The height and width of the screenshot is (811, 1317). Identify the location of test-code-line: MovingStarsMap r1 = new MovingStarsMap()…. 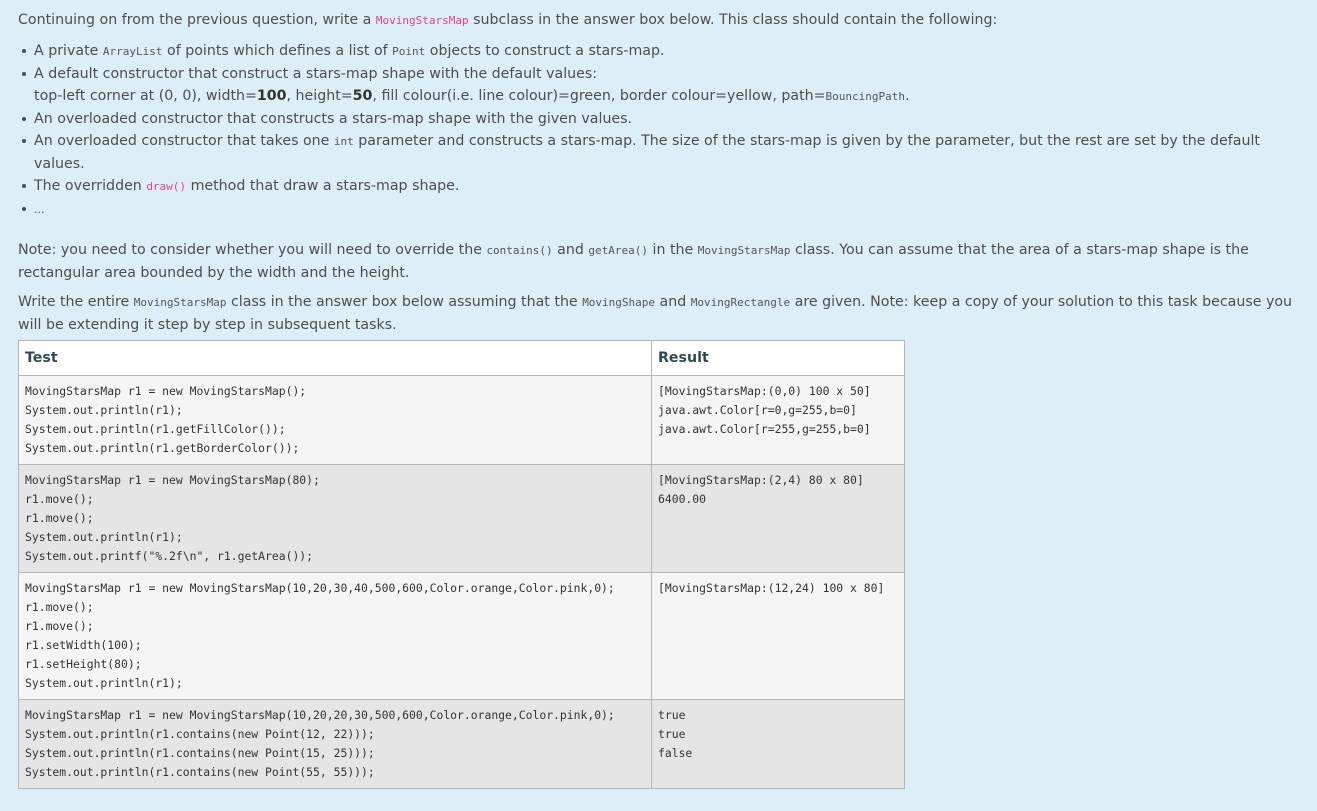
(166, 391).